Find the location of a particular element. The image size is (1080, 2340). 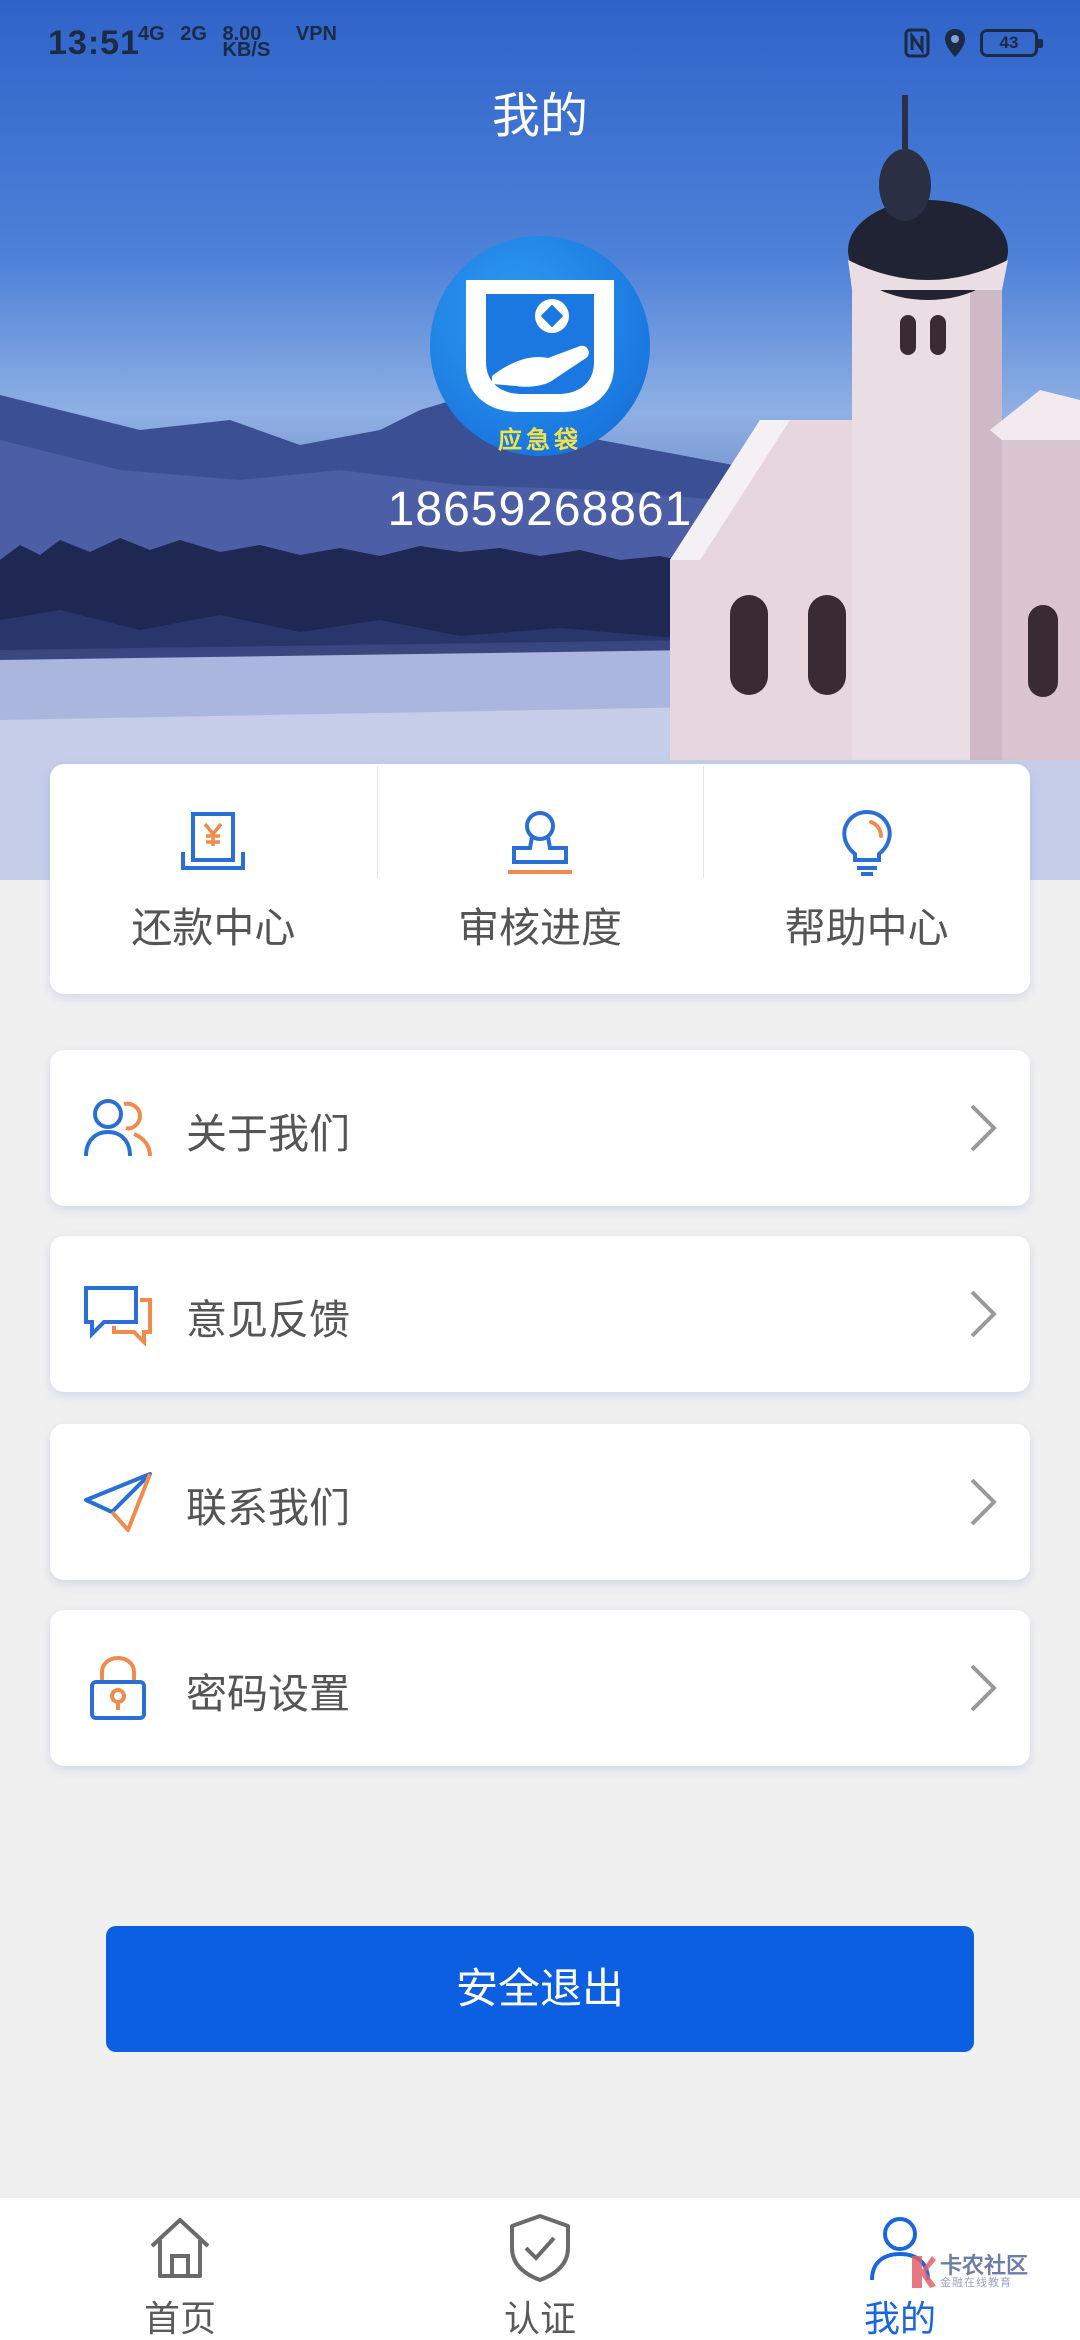

nfc-icon is located at coordinates (917, 43).